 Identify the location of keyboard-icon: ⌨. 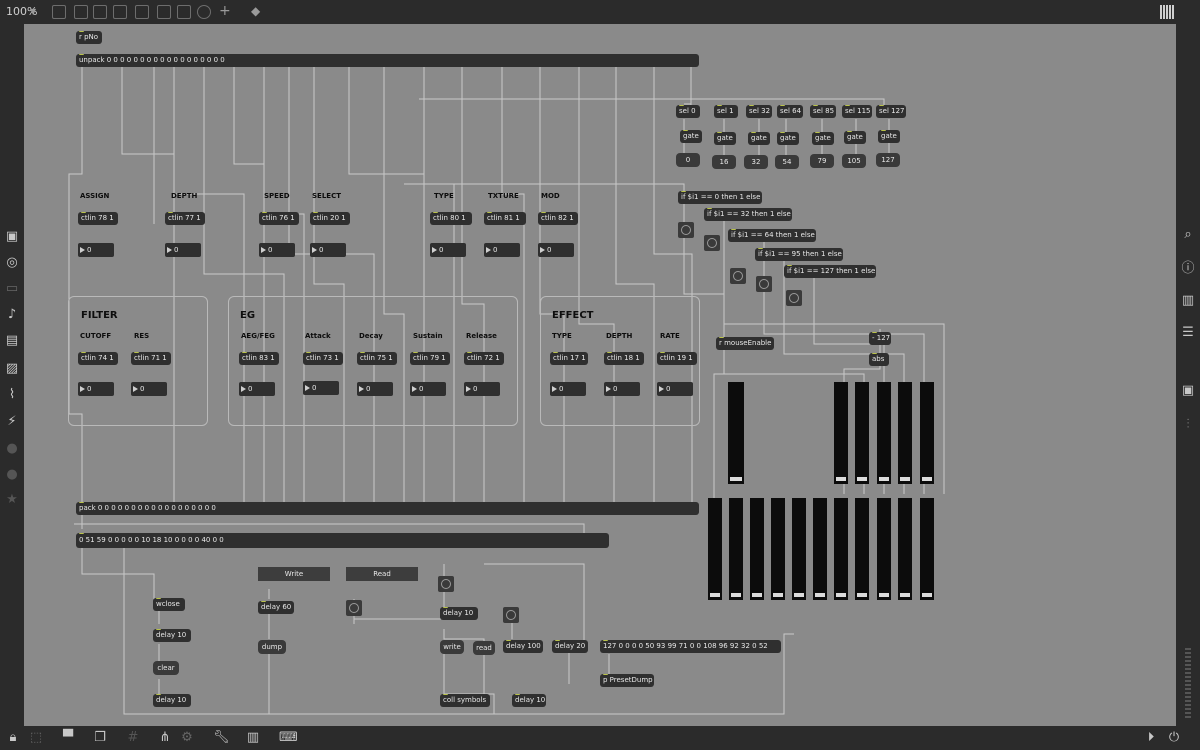
(288, 738).